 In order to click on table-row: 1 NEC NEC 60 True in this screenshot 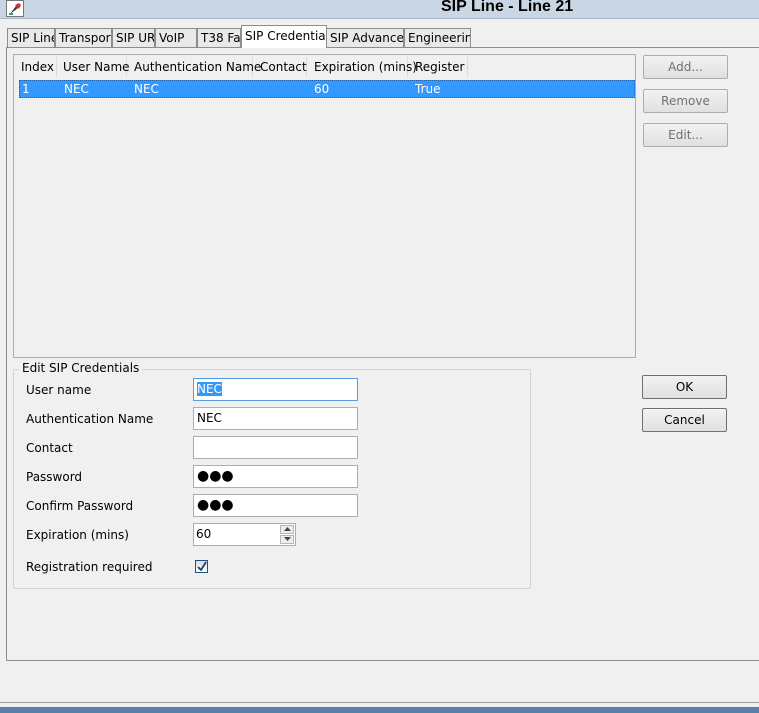, I will do `click(327, 89)`.